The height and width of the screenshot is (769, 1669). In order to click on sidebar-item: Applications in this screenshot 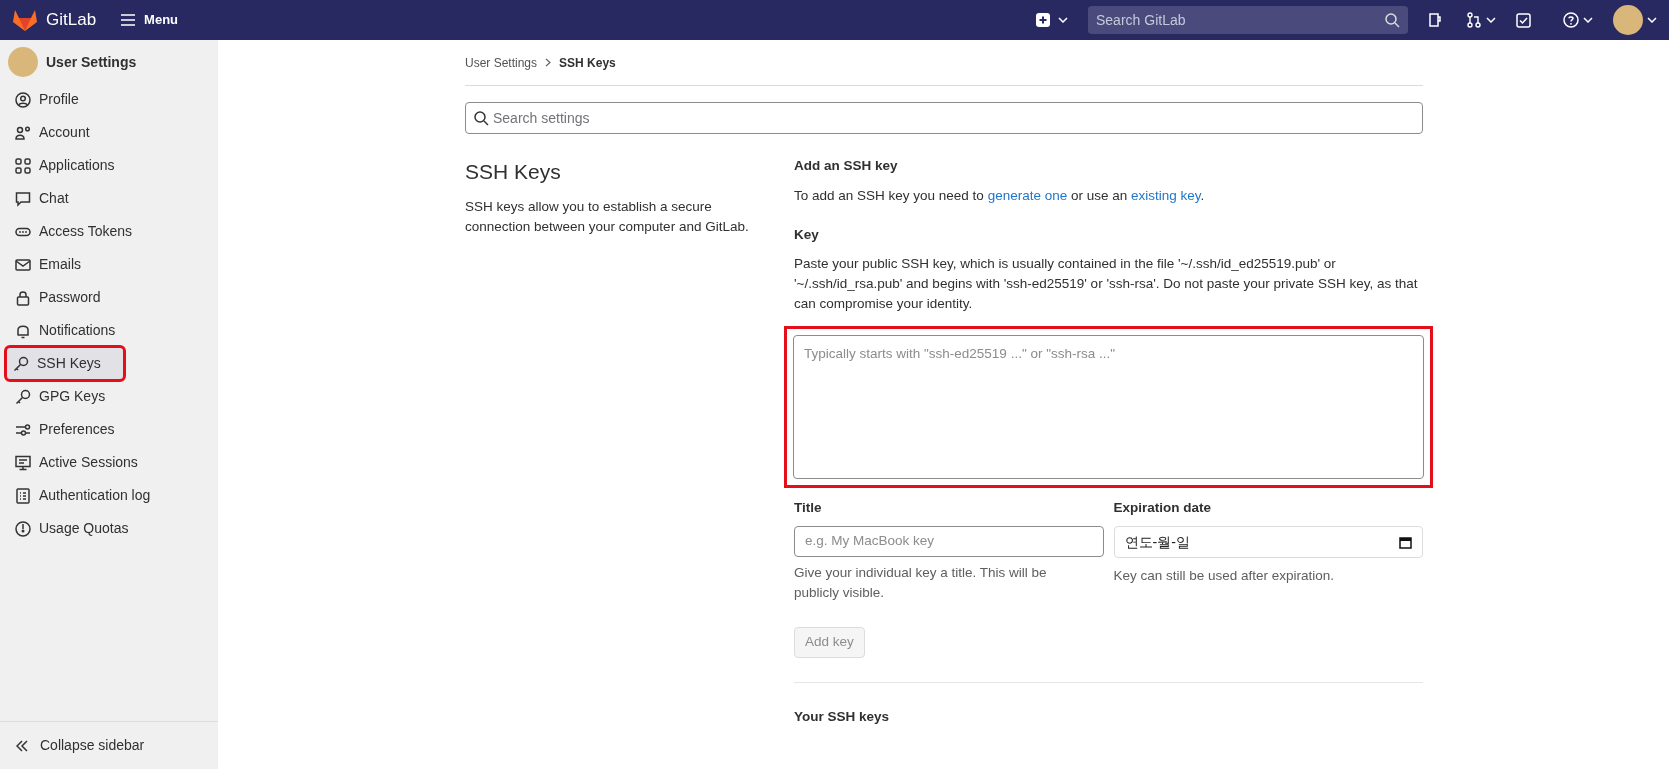, I will do `click(109, 165)`.